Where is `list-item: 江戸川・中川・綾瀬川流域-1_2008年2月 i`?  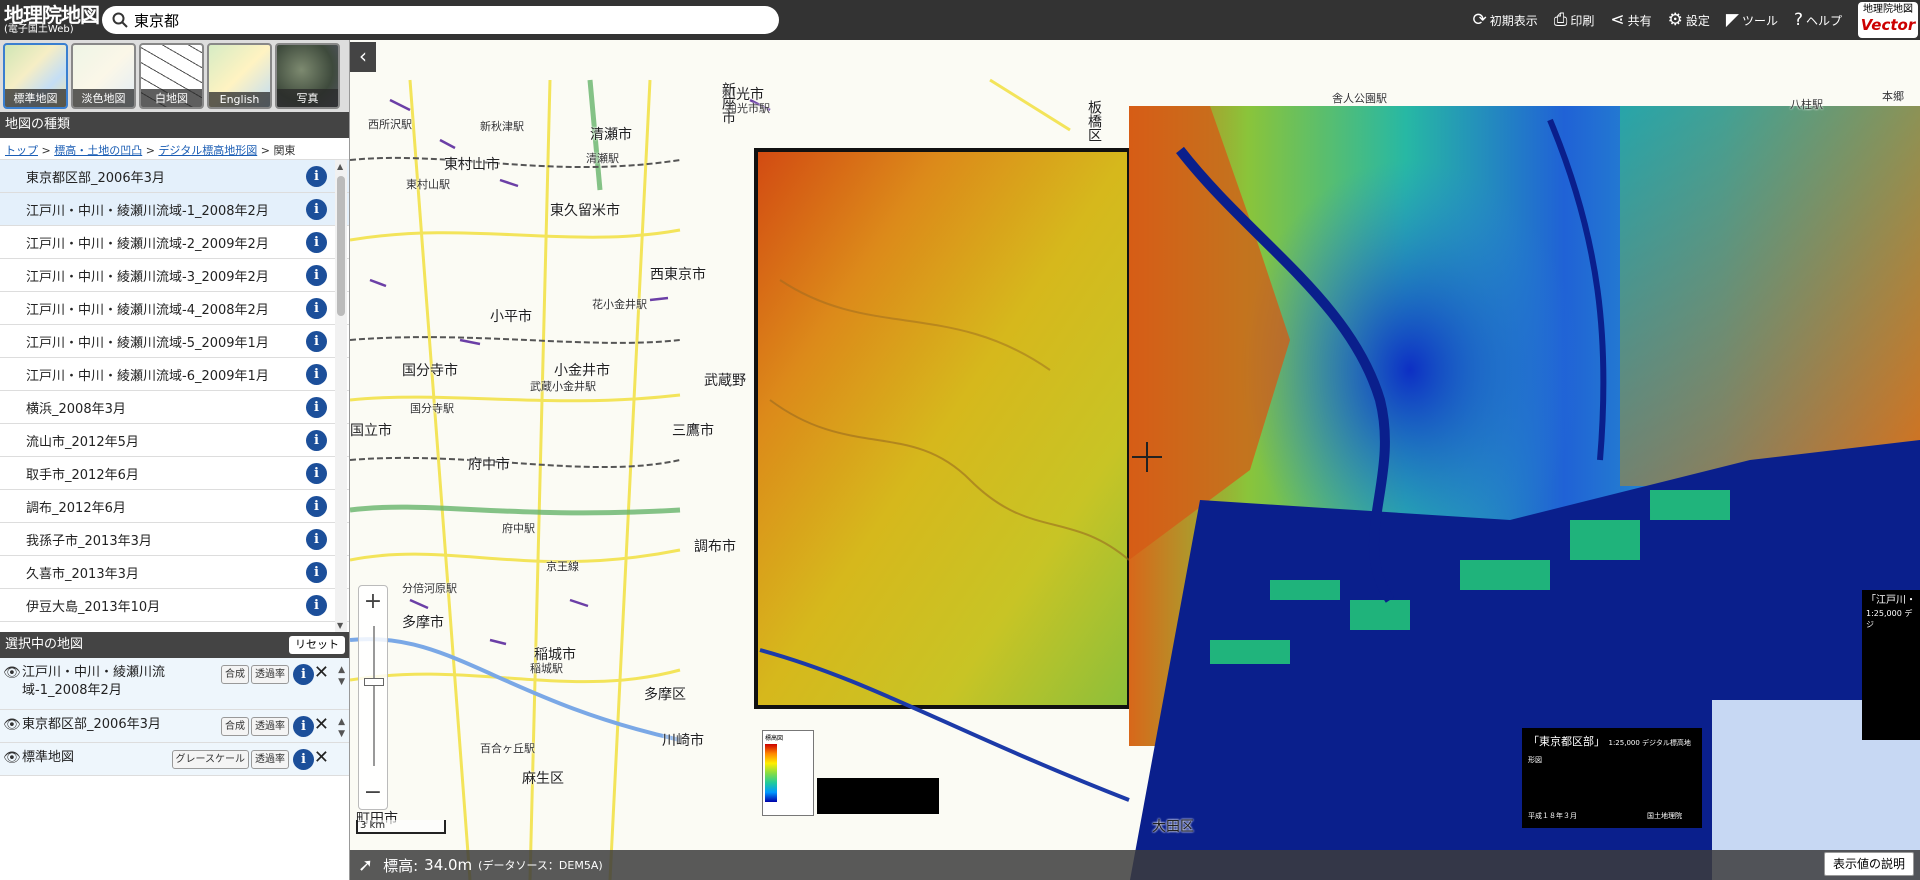 list-item: 江戸川・中川・綾瀬川流域-1_2008年2月 i is located at coordinates (174, 209).